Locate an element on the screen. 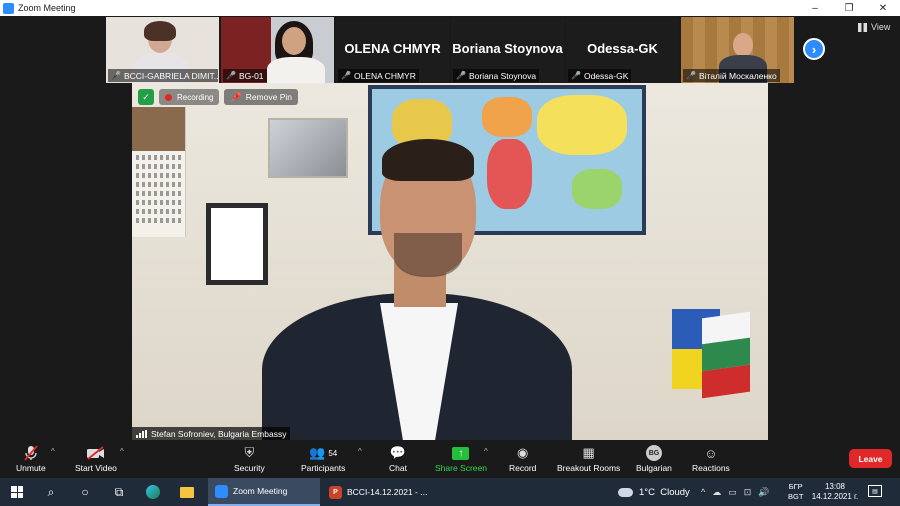 The height and width of the screenshot is (506, 900). edge-icon is located at coordinates (153, 492).